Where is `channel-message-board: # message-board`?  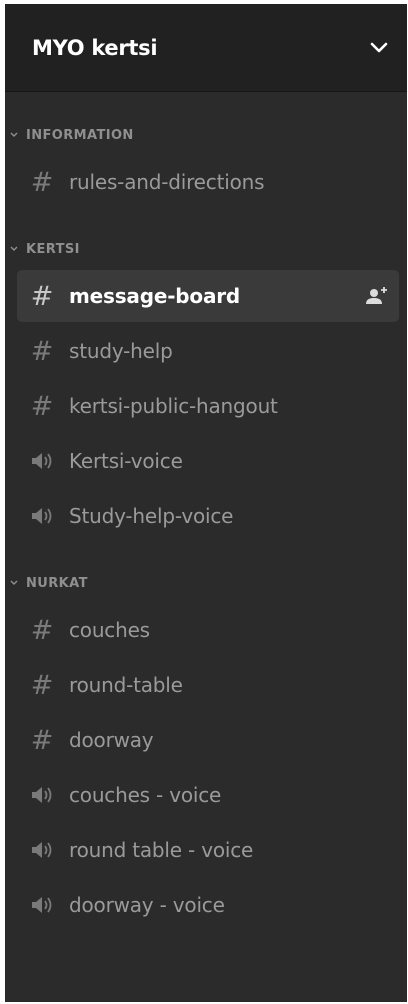
channel-message-board: # message-board is located at coordinates (208, 296).